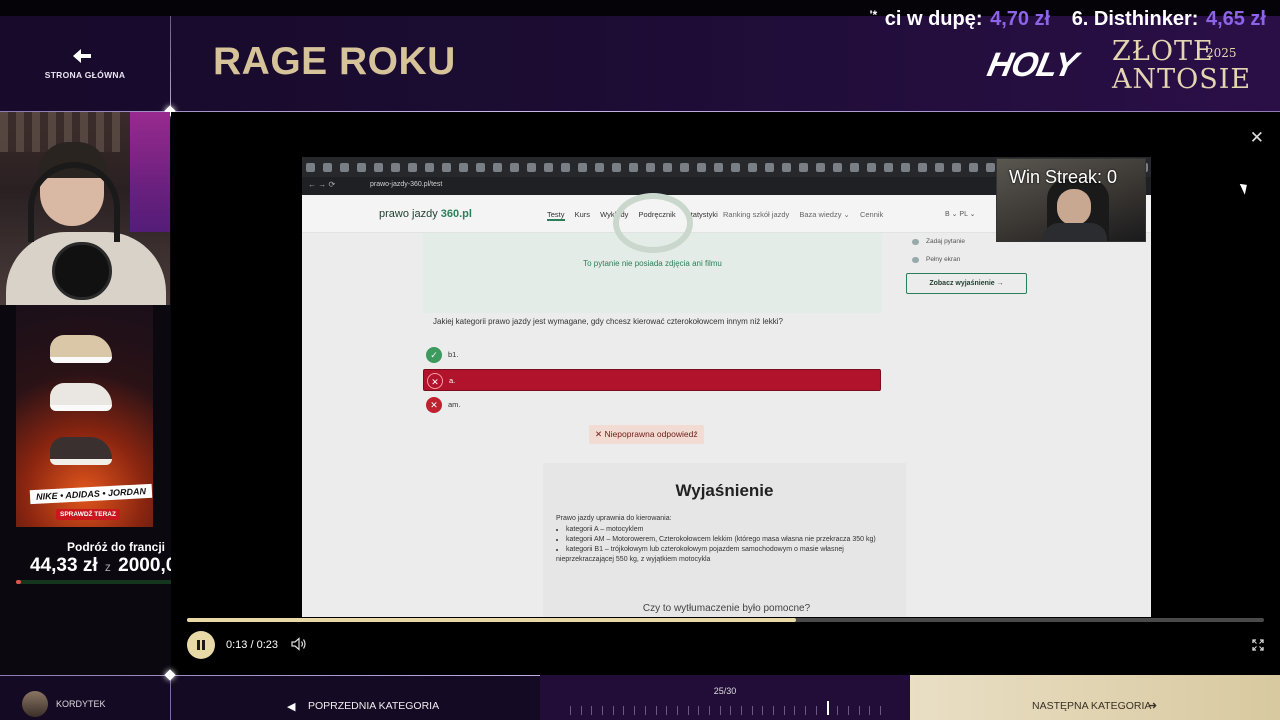 This screenshot has width=1280, height=720. What do you see at coordinates (88, 514) in the screenshot?
I see `ad-cta-button: SPRAWDŹ TERAZ` at bounding box center [88, 514].